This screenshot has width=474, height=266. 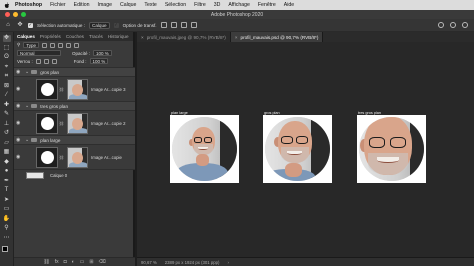 I want to click on tab-couches: Couches, so click(x=75, y=36).